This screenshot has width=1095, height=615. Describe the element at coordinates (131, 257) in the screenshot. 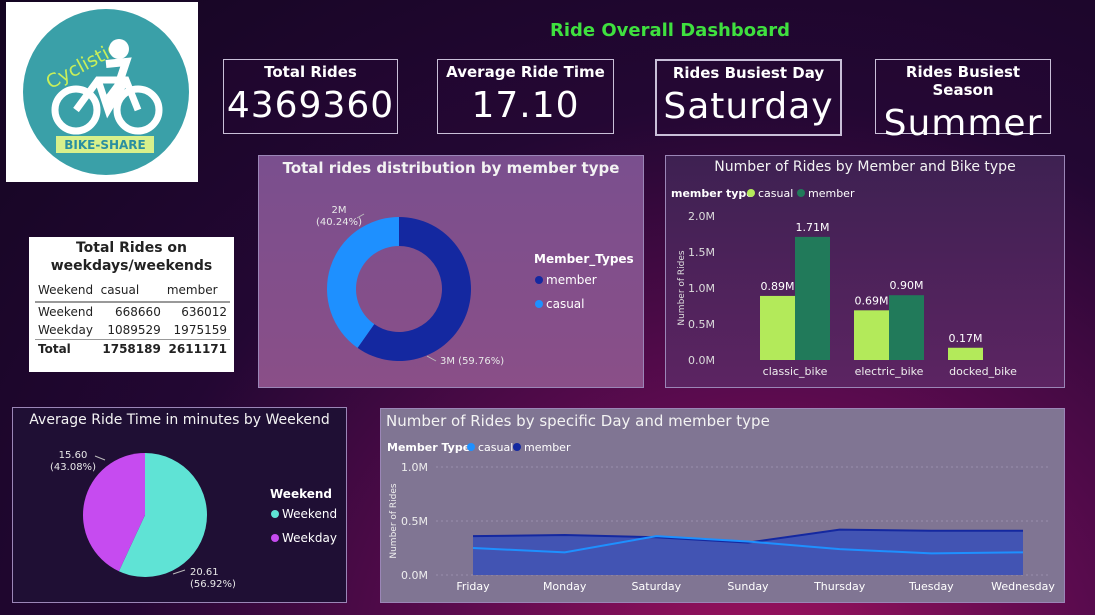

I see `table-title: Total Rides on weekdays/weekends` at that location.